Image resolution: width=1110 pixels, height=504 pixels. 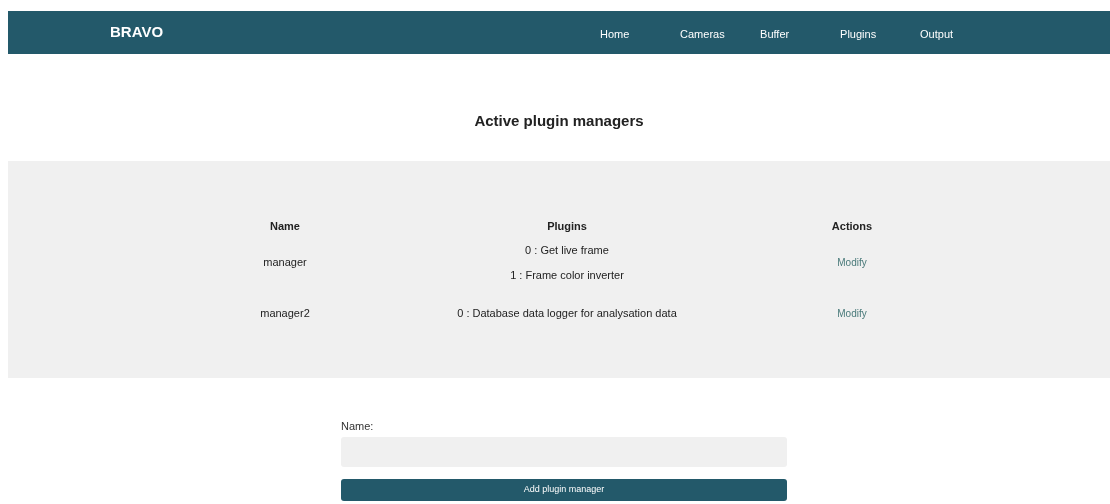 I want to click on brand-logo: BRAVO, so click(x=137, y=32).